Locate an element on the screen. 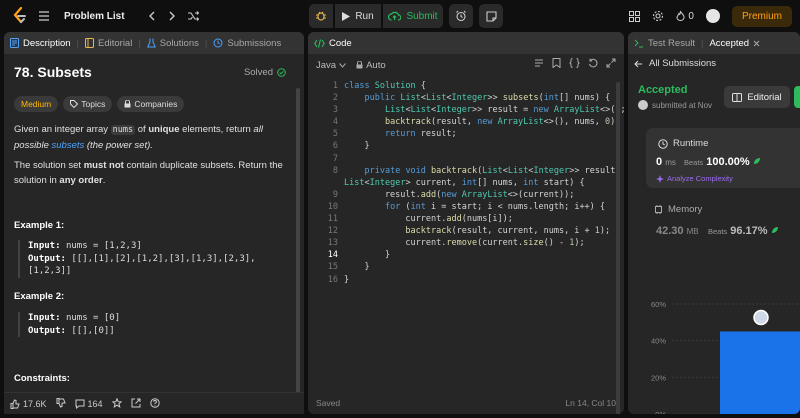  dislike-button is located at coordinates (61, 403).